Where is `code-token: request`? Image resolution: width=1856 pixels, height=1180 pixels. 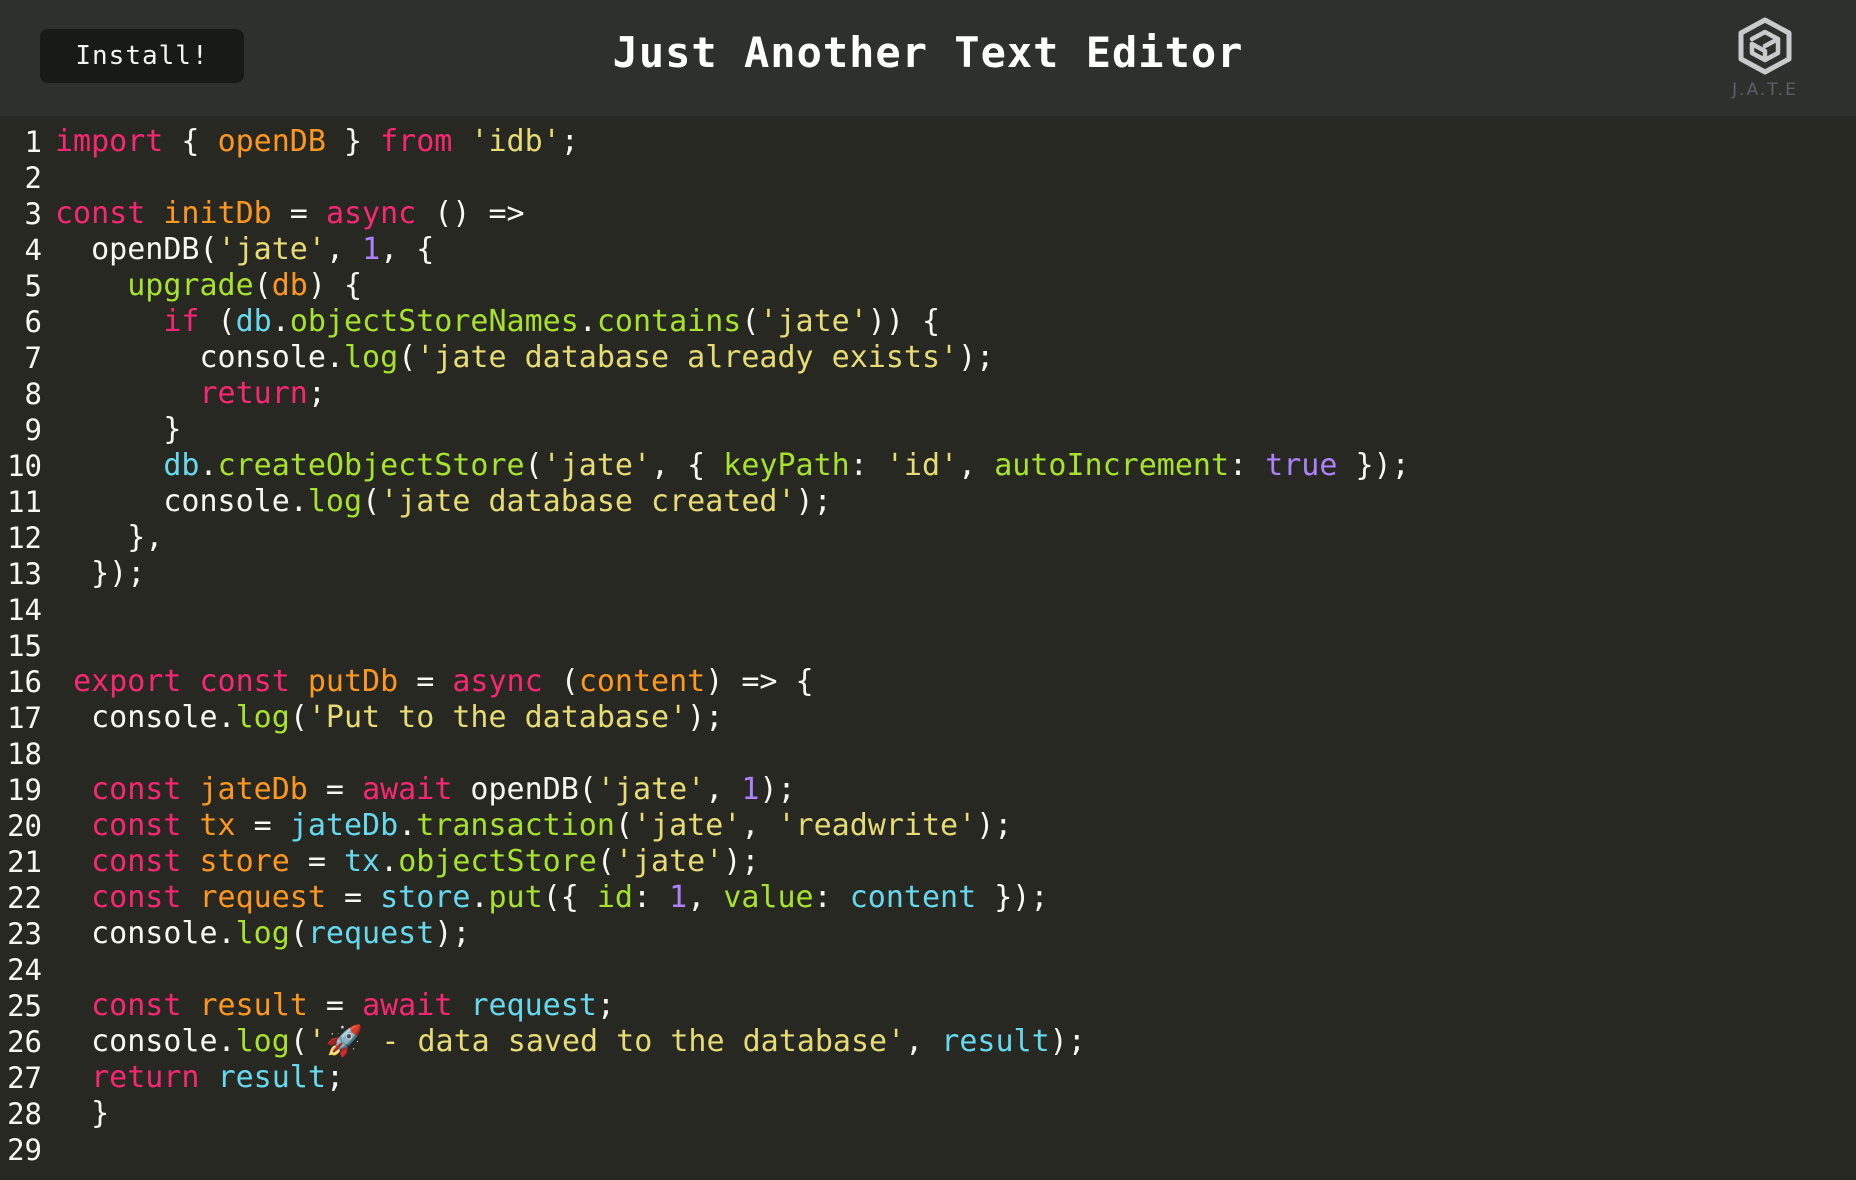 code-token: request is located at coordinates (262, 897).